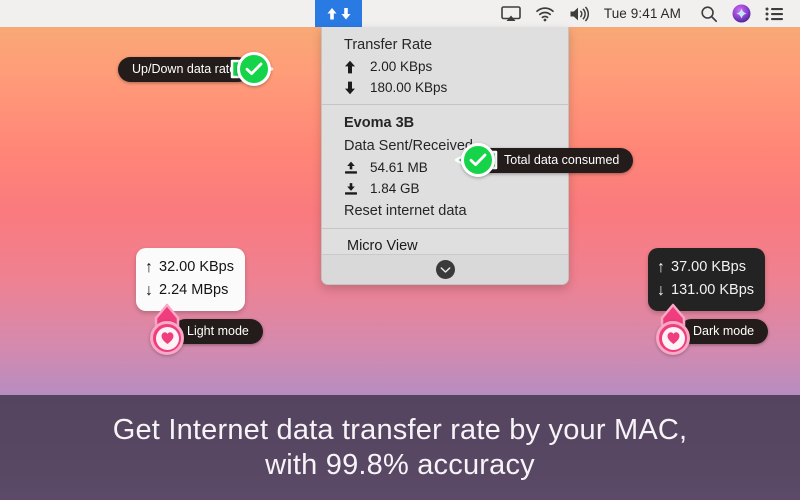  What do you see at coordinates (741, 13) in the screenshot?
I see `siri-icon` at bounding box center [741, 13].